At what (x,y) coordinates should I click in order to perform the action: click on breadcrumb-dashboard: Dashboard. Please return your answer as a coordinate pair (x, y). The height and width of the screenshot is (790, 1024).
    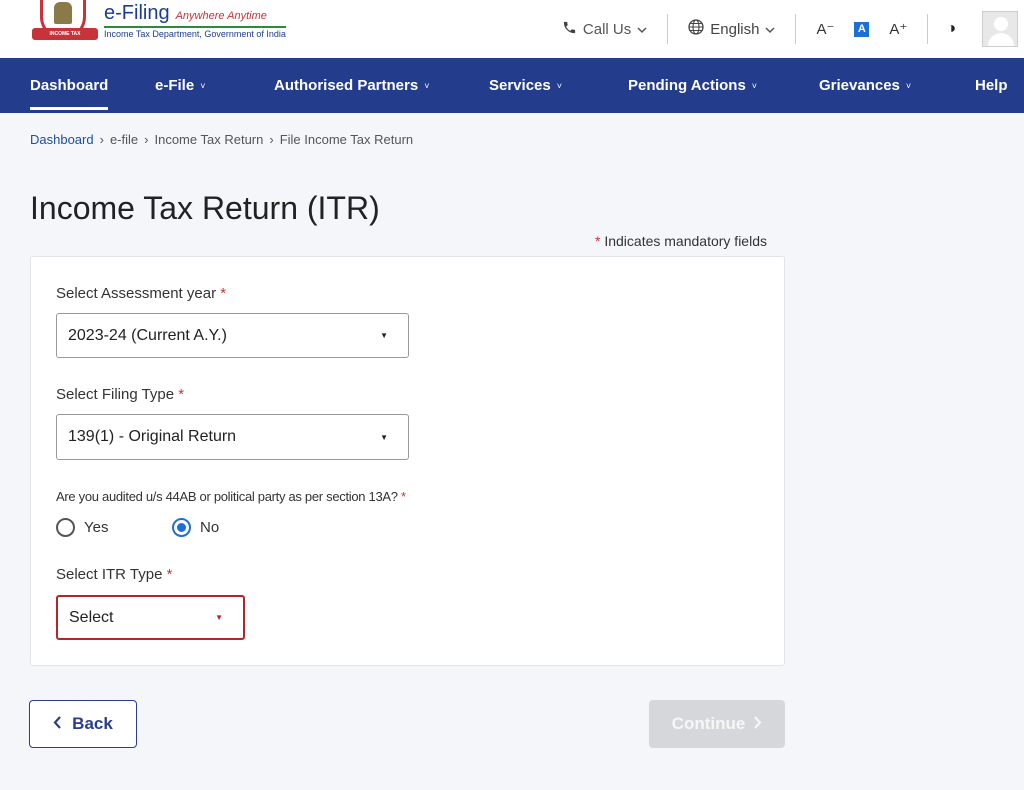
    Looking at the image, I should click on (62, 139).